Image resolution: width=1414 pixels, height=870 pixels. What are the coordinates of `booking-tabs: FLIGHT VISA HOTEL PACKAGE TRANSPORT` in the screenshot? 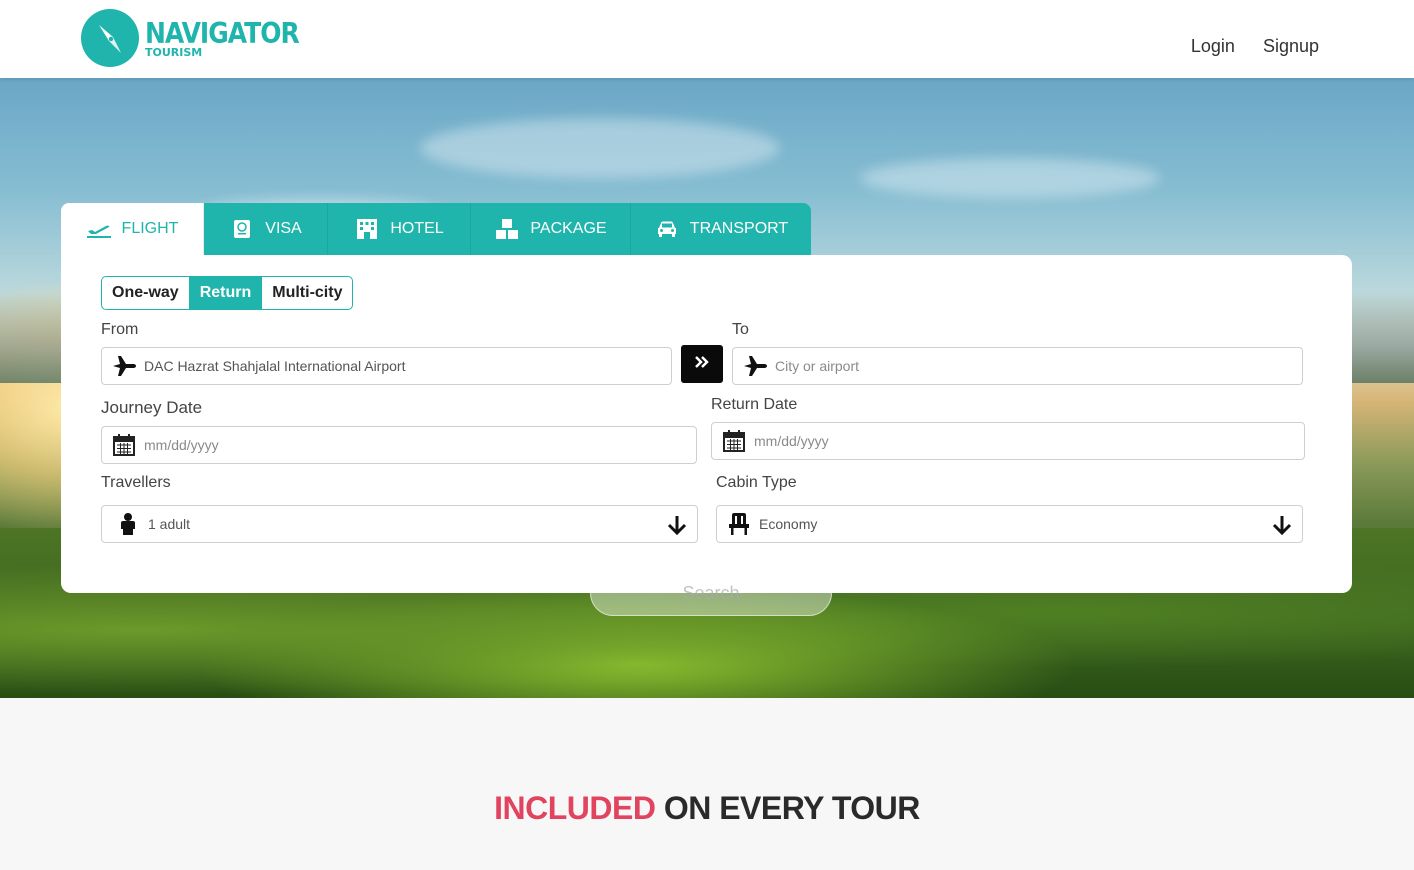 It's located at (436, 229).